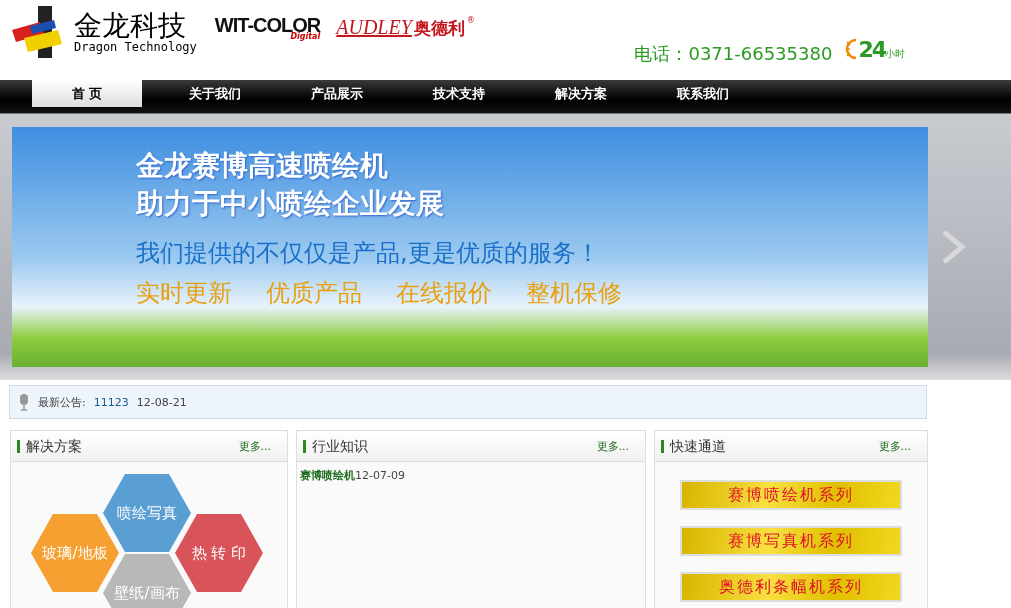 Image resolution: width=1011 pixels, height=608 pixels. What do you see at coordinates (574, 293) in the screenshot?
I see `banner-feature: 整机保修` at bounding box center [574, 293].